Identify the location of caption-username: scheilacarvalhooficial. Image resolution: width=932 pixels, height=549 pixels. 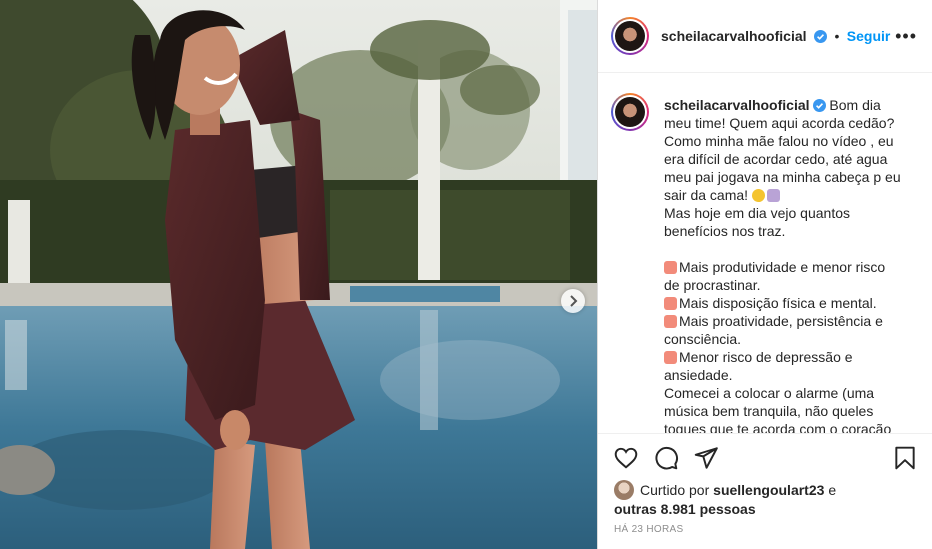
(737, 105).